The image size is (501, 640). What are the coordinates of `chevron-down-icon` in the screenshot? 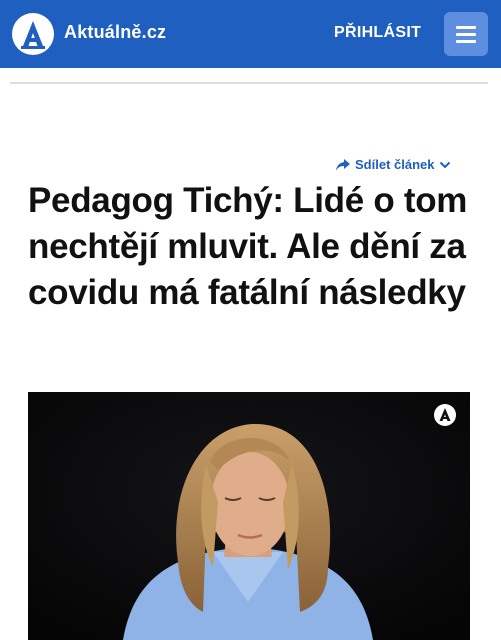 It's located at (445, 164).